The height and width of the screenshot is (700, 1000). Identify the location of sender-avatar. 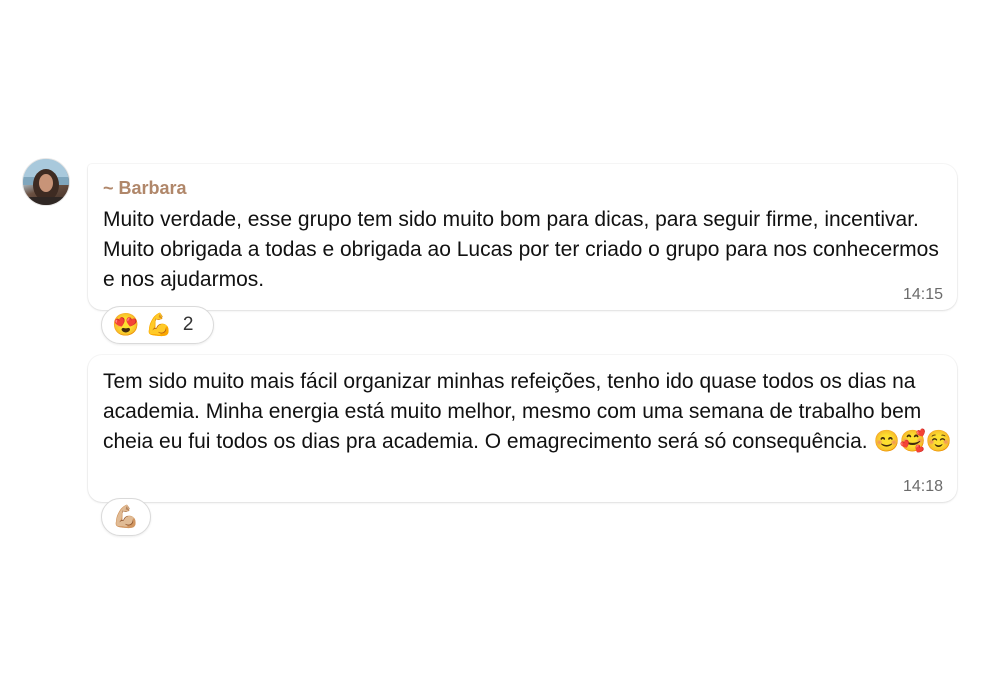
(46, 182).